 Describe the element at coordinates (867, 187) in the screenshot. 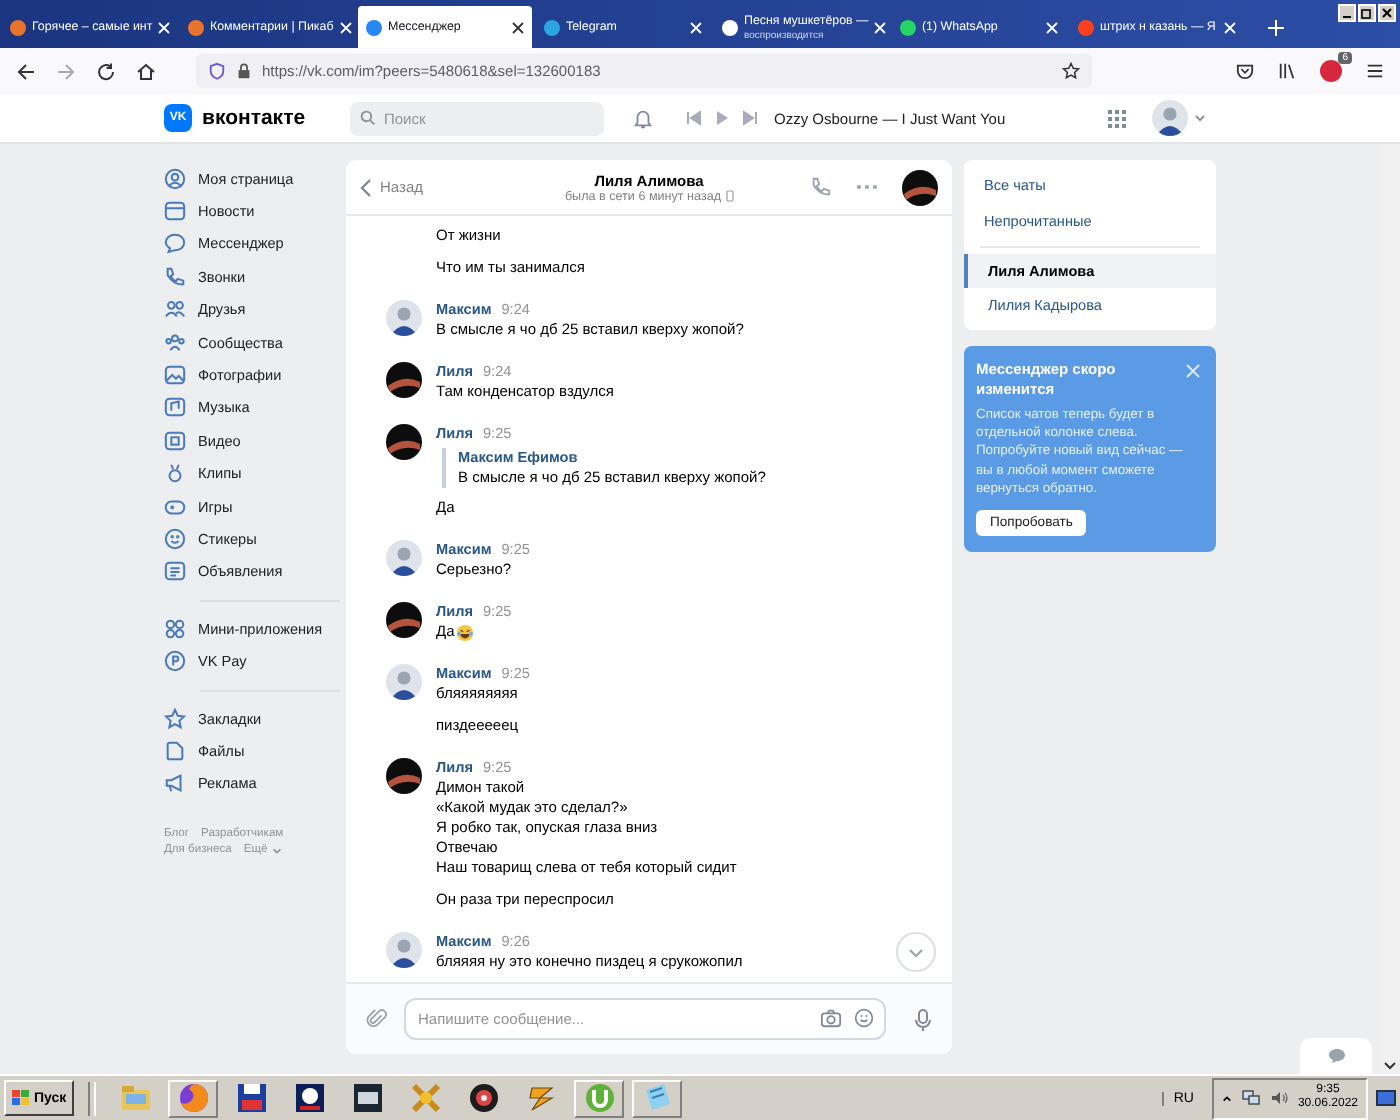

I see `more-icon` at that location.